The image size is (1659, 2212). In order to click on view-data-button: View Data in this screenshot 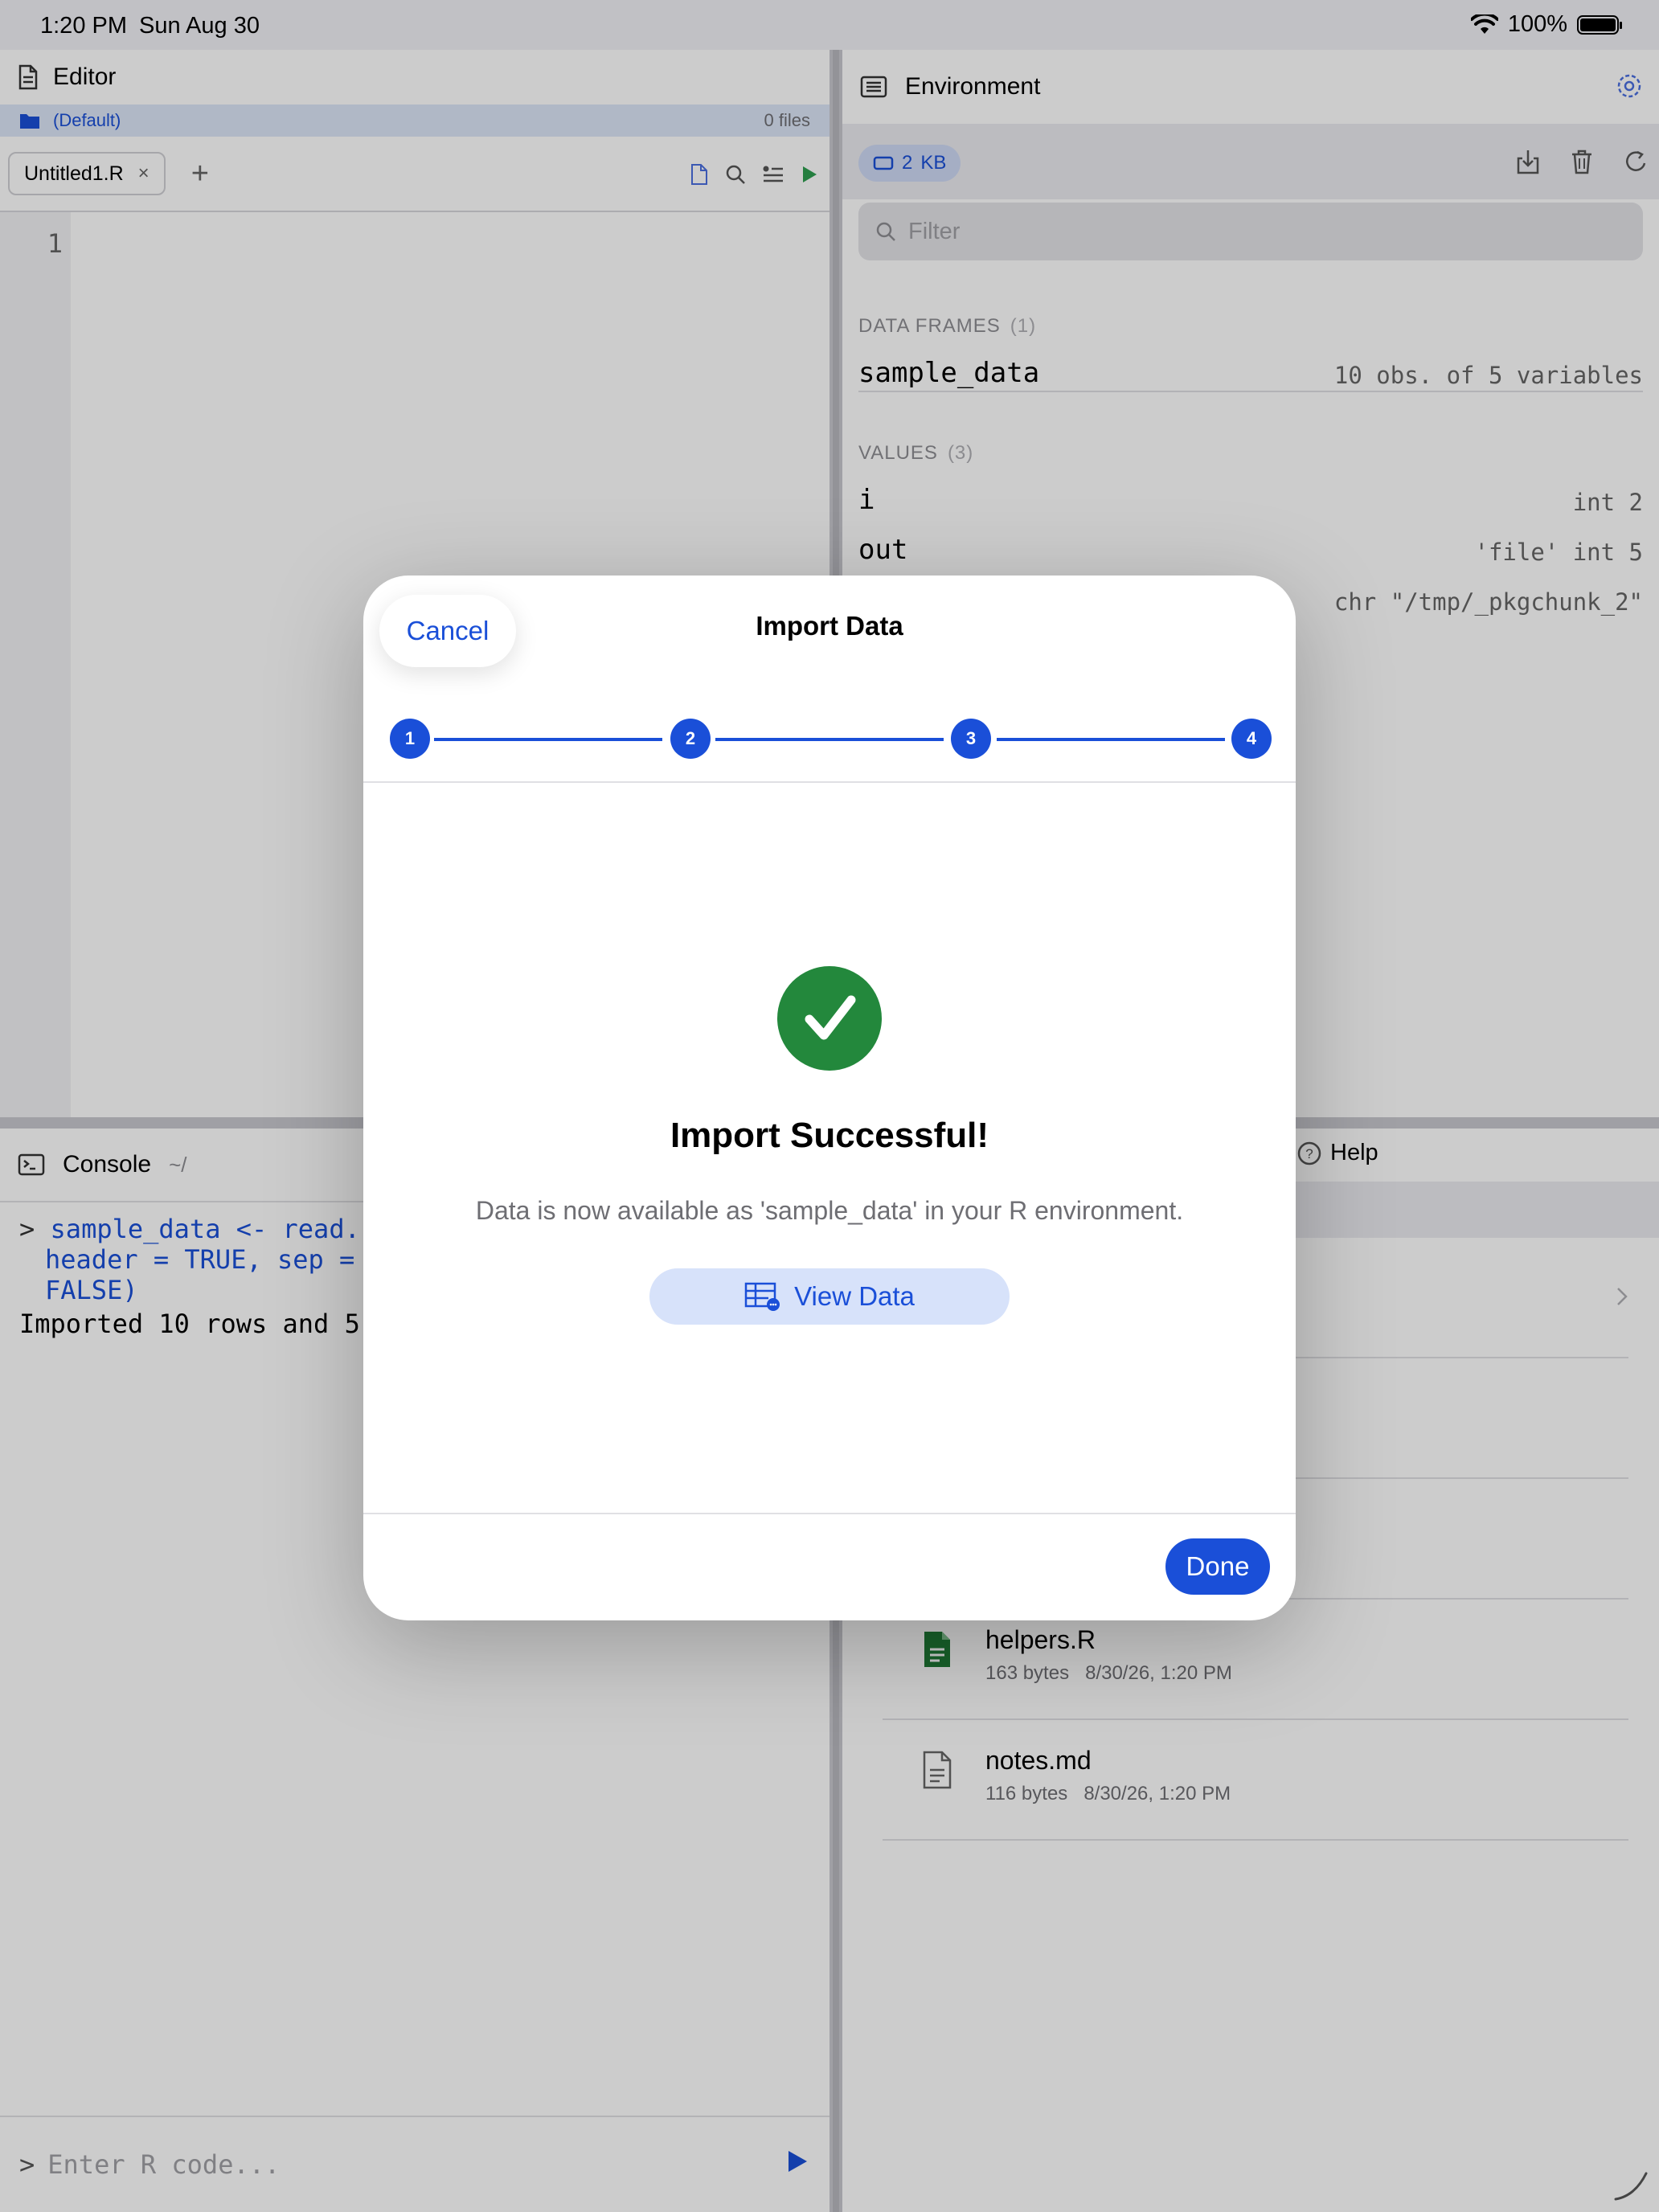, I will do `click(829, 1296)`.